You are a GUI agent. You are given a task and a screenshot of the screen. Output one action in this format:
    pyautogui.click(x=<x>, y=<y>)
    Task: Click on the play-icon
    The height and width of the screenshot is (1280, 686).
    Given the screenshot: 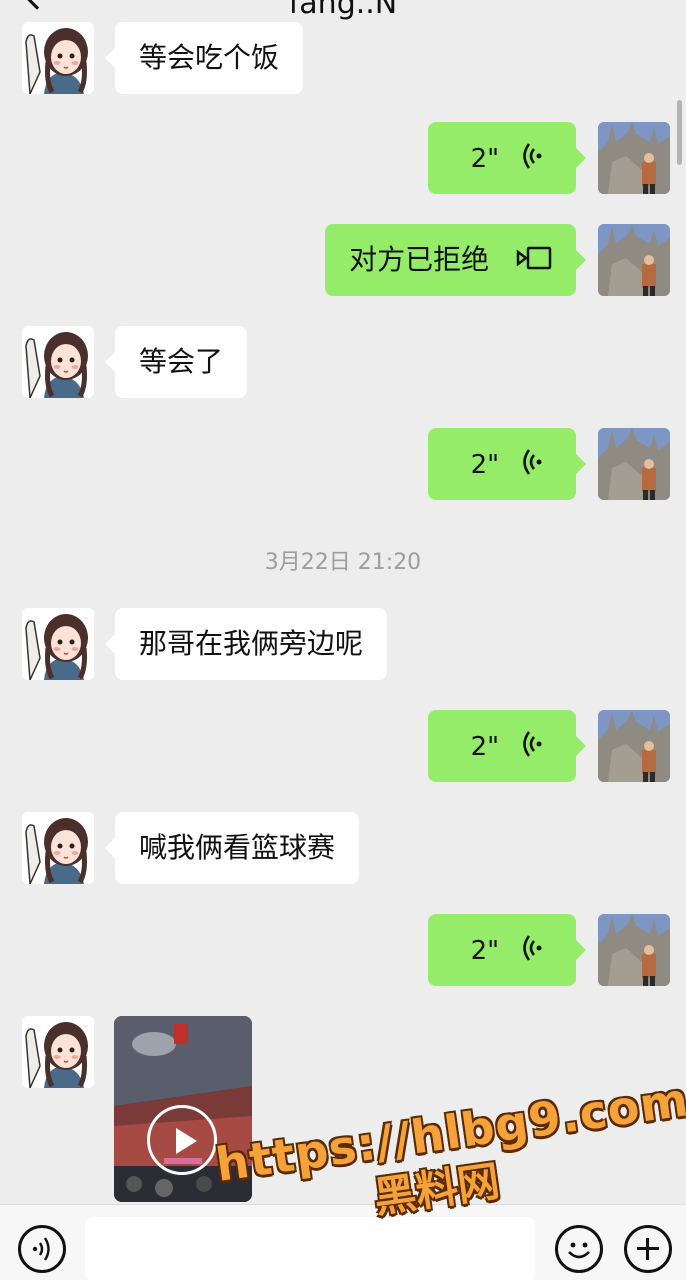 What is the action you would take?
    pyautogui.click(x=182, y=1140)
    